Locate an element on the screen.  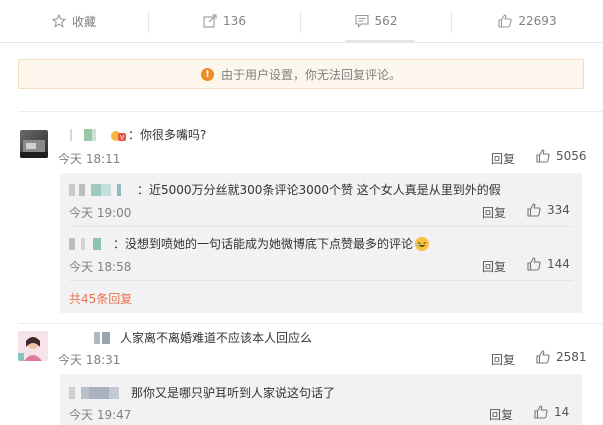
like-button: 22693 is located at coordinates (527, 21).